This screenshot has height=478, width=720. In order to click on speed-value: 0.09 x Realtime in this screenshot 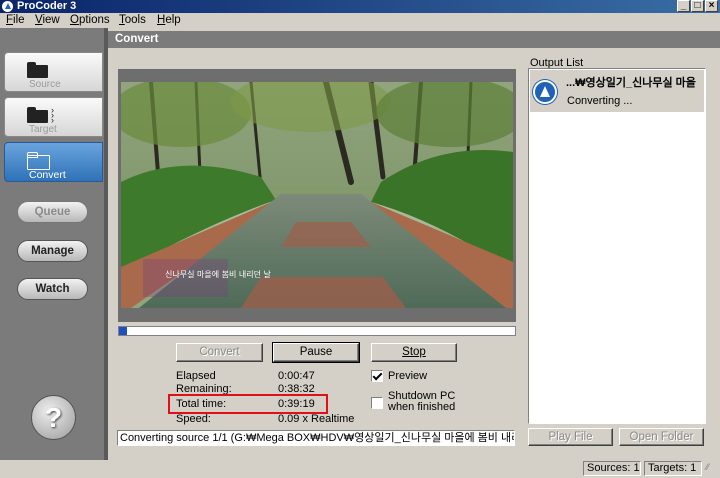, I will do `click(316, 419)`.